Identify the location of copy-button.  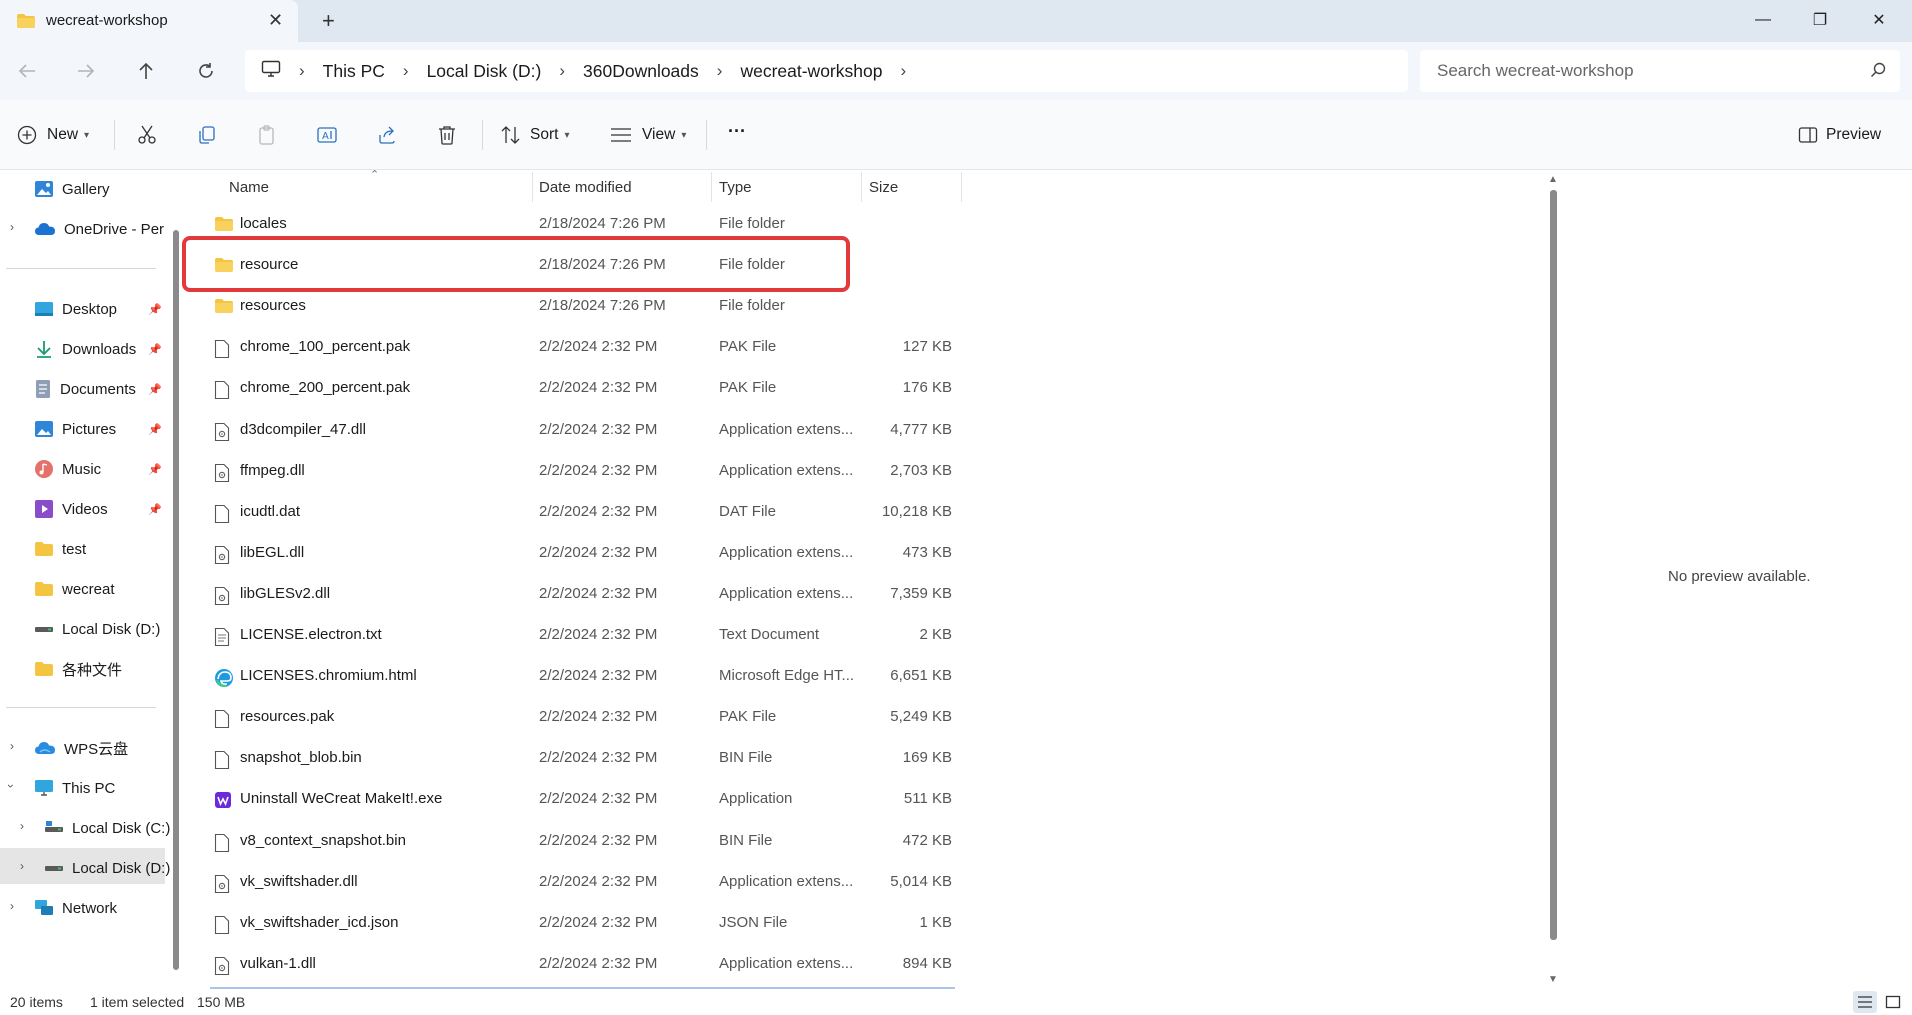
(207, 135).